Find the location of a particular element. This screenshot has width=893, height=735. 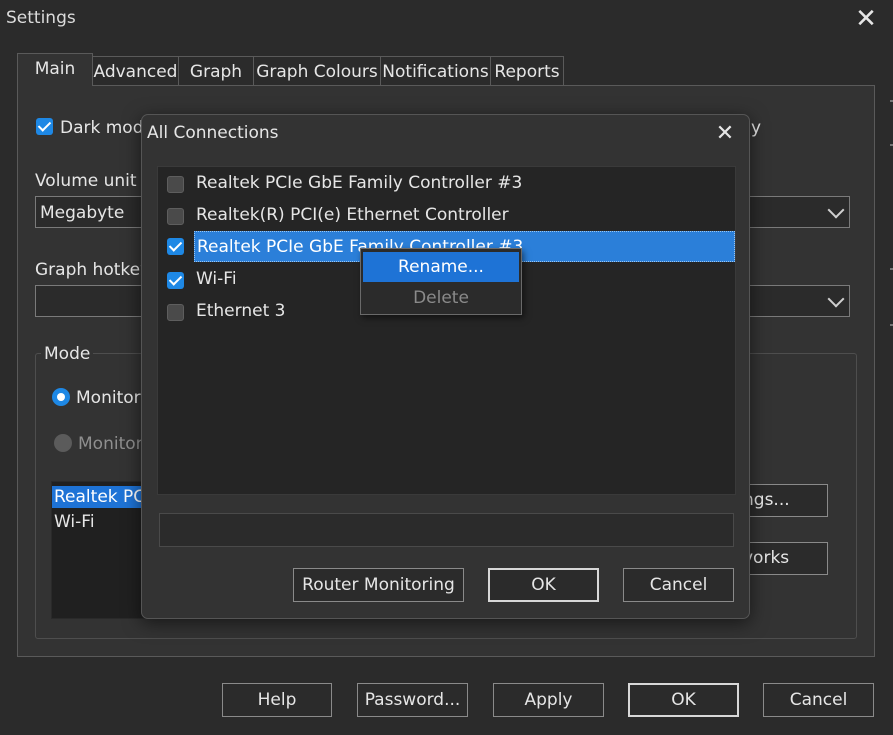

mode-group-label: Mode is located at coordinates (67, 354).